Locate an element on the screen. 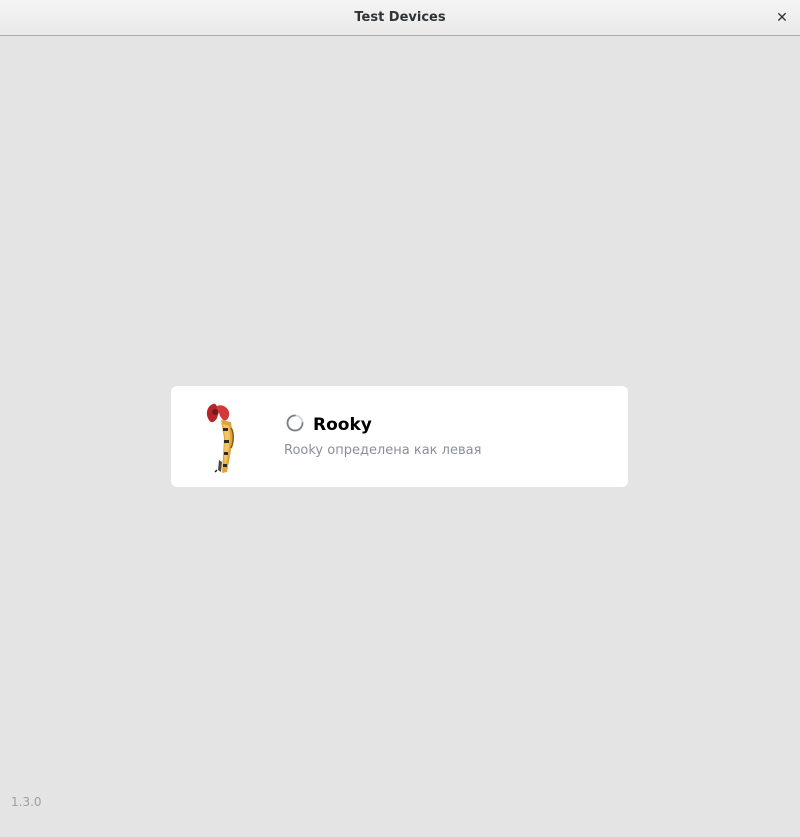 The height and width of the screenshot is (837, 800). title-bar: Test Devices ✕ is located at coordinates (400, 18).